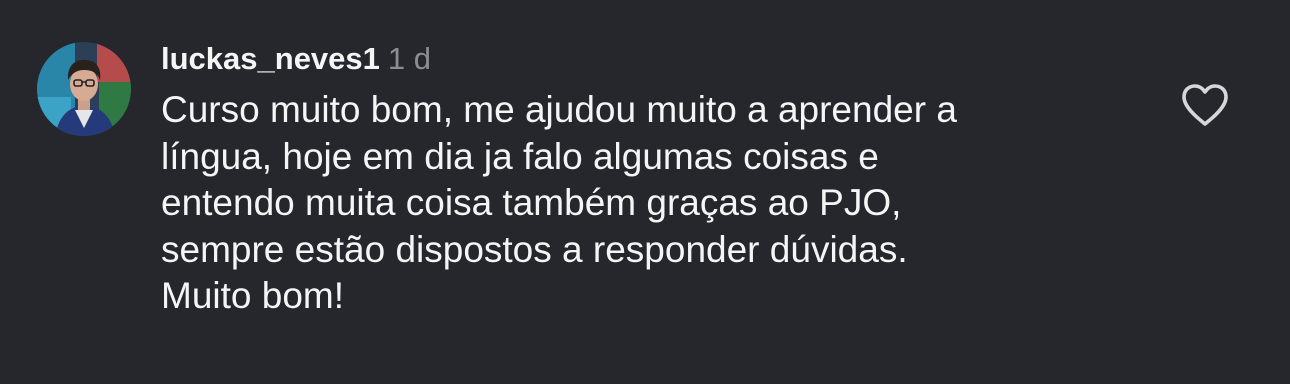 Image resolution: width=1290 pixels, height=384 pixels. I want to click on comment-text-line: Muito bom!, so click(253, 295).